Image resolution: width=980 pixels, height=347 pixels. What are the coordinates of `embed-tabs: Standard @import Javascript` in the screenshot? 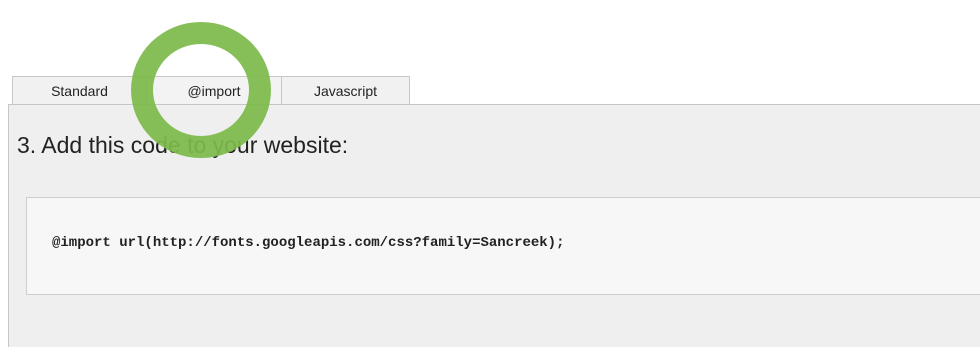 It's located at (211, 90).